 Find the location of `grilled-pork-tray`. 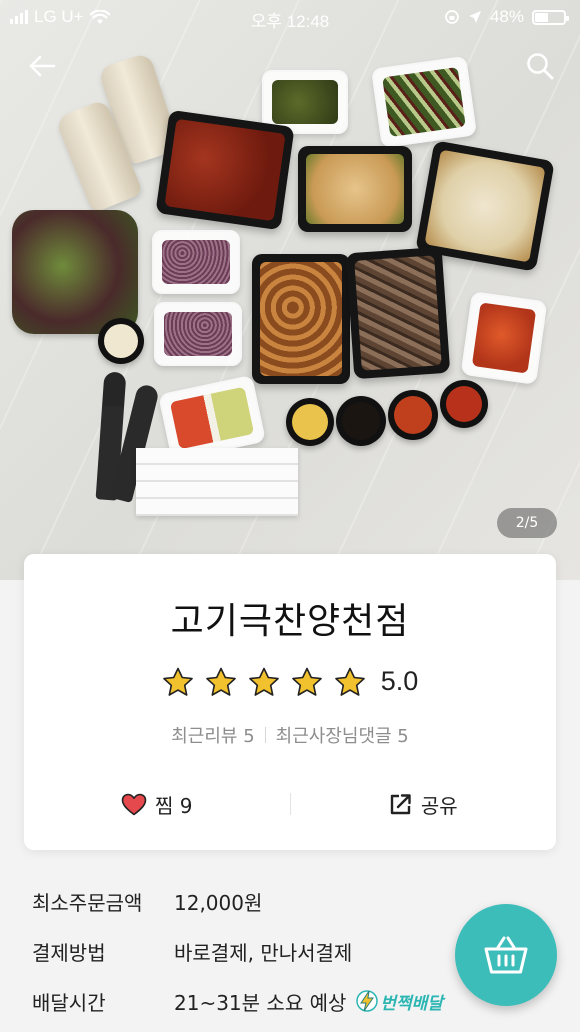

grilled-pork-tray is located at coordinates (301, 319).